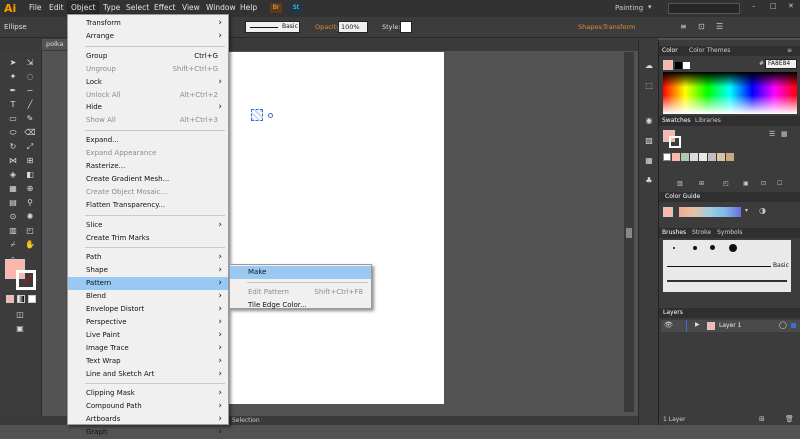 The height and width of the screenshot is (439, 800). I want to click on graphic-styles-icon: ▧, so click(649, 141).